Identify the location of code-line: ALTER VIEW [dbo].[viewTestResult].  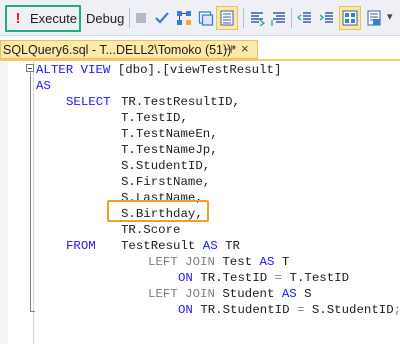
(159, 70).